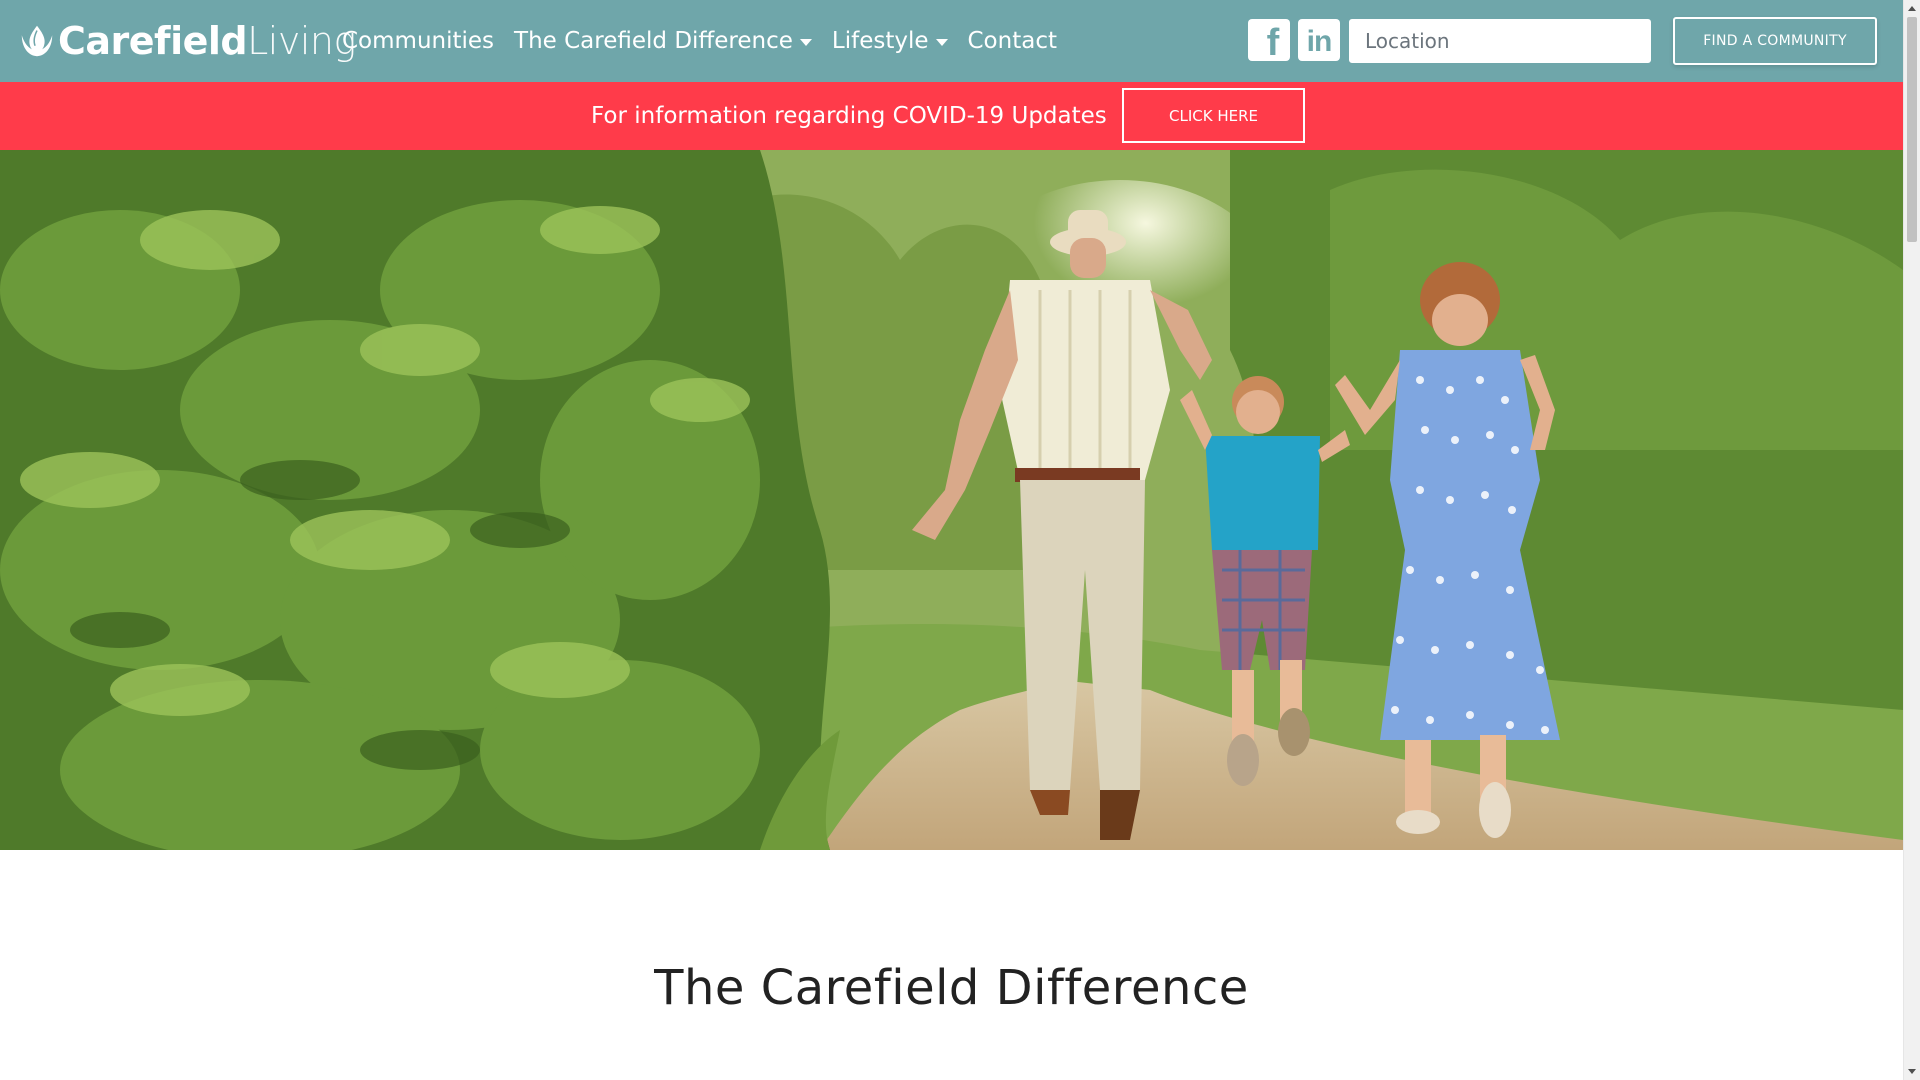 The width and height of the screenshot is (1920, 1080). What do you see at coordinates (1911, 540) in the screenshot?
I see `vertical-scrollbar` at bounding box center [1911, 540].